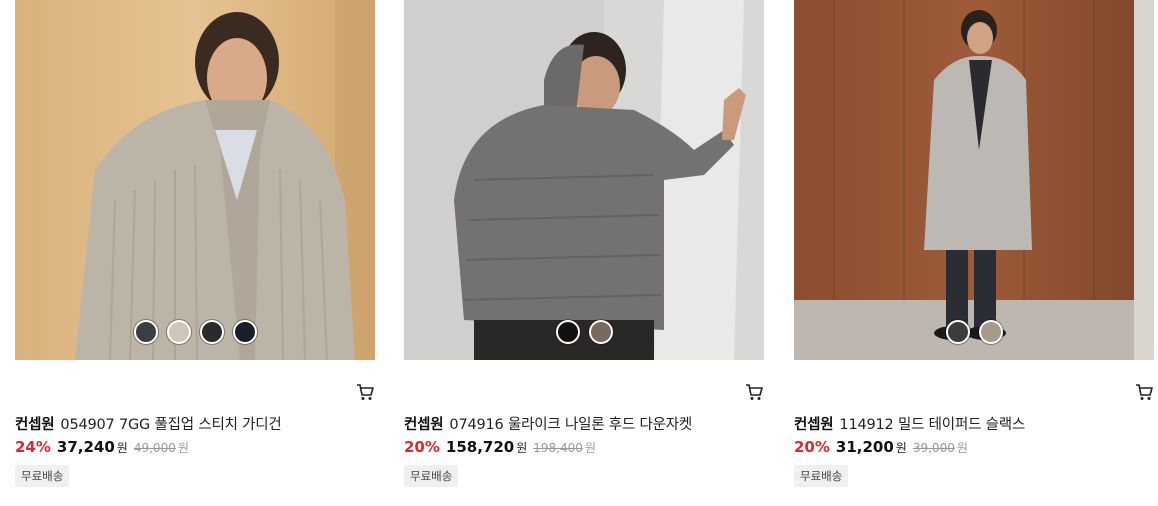  Describe the element at coordinates (933, 448) in the screenshot. I see `original-price: 39,000` at that location.